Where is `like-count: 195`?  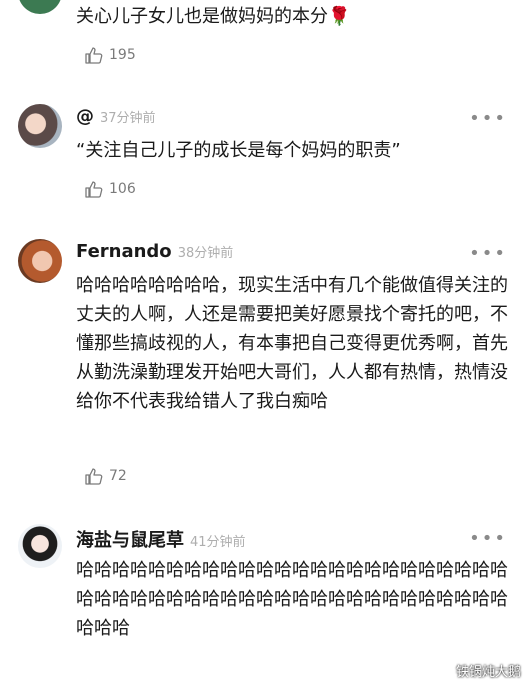 like-count: 195 is located at coordinates (122, 55).